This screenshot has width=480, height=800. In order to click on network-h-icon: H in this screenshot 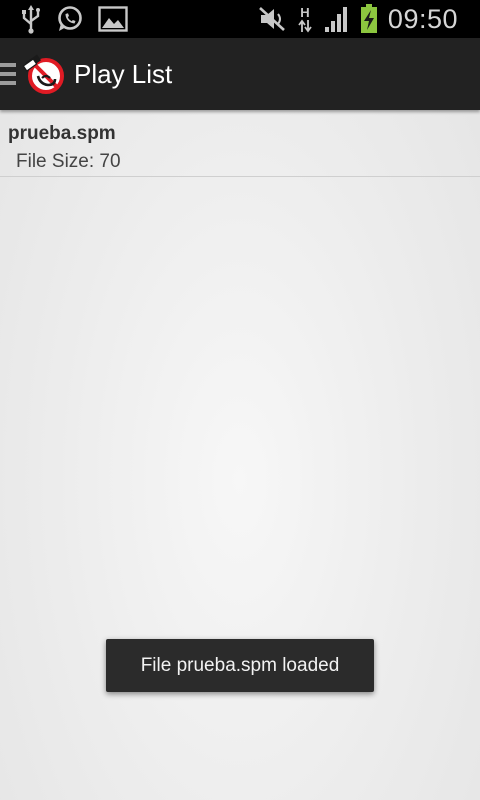, I will do `click(305, 19)`.